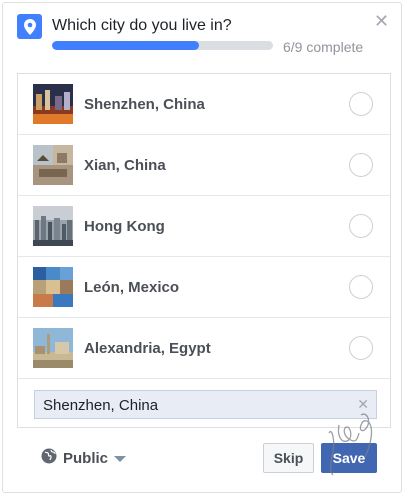 The height and width of the screenshot is (495, 405). What do you see at coordinates (125, 165) in the screenshot?
I see `option-label: Xian, China` at bounding box center [125, 165].